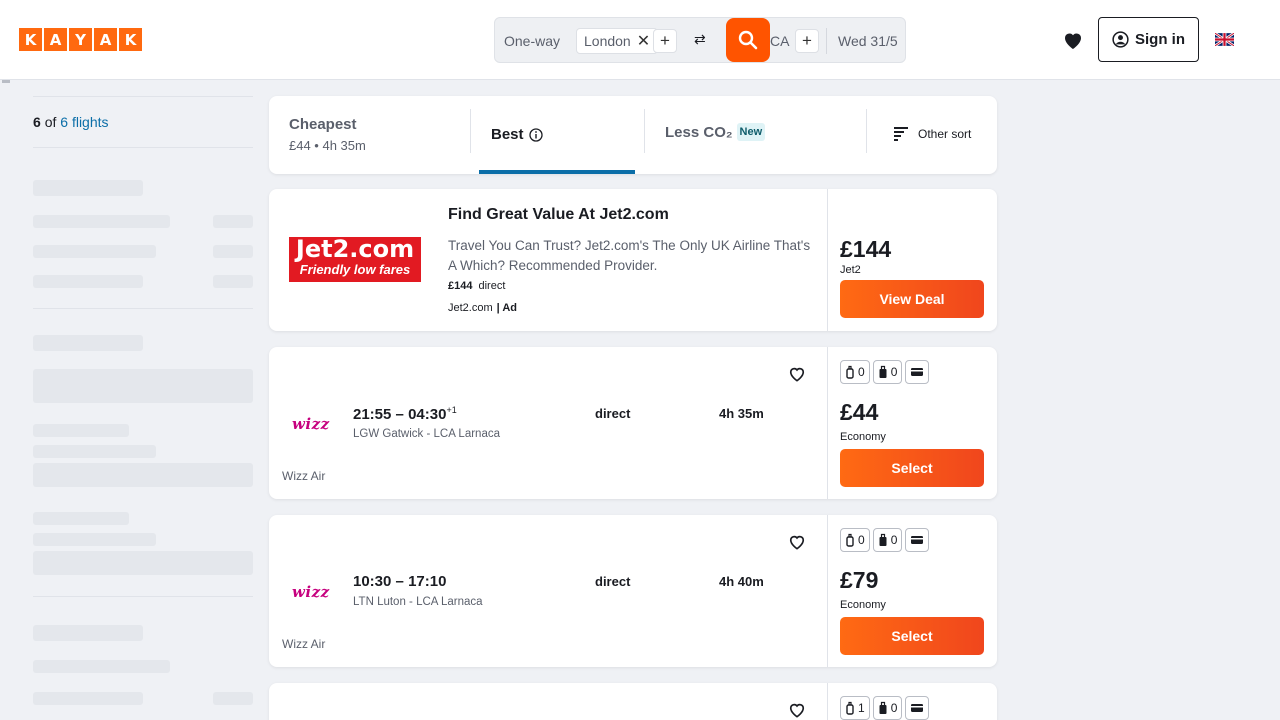 The height and width of the screenshot is (720, 1280). Describe the element at coordinates (633, 701) in the screenshot. I see `flight-result-card: 1 0` at that location.